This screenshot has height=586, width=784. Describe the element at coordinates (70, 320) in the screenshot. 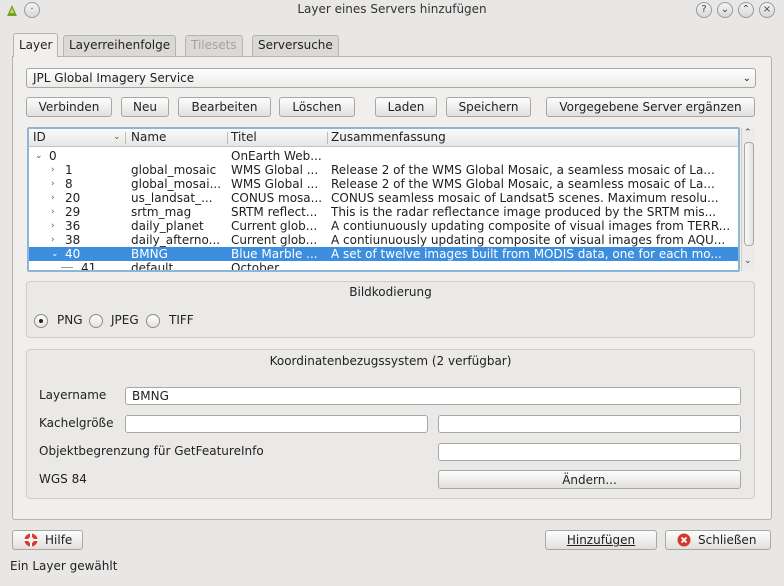

I see `radio-png-label: PNG` at that location.